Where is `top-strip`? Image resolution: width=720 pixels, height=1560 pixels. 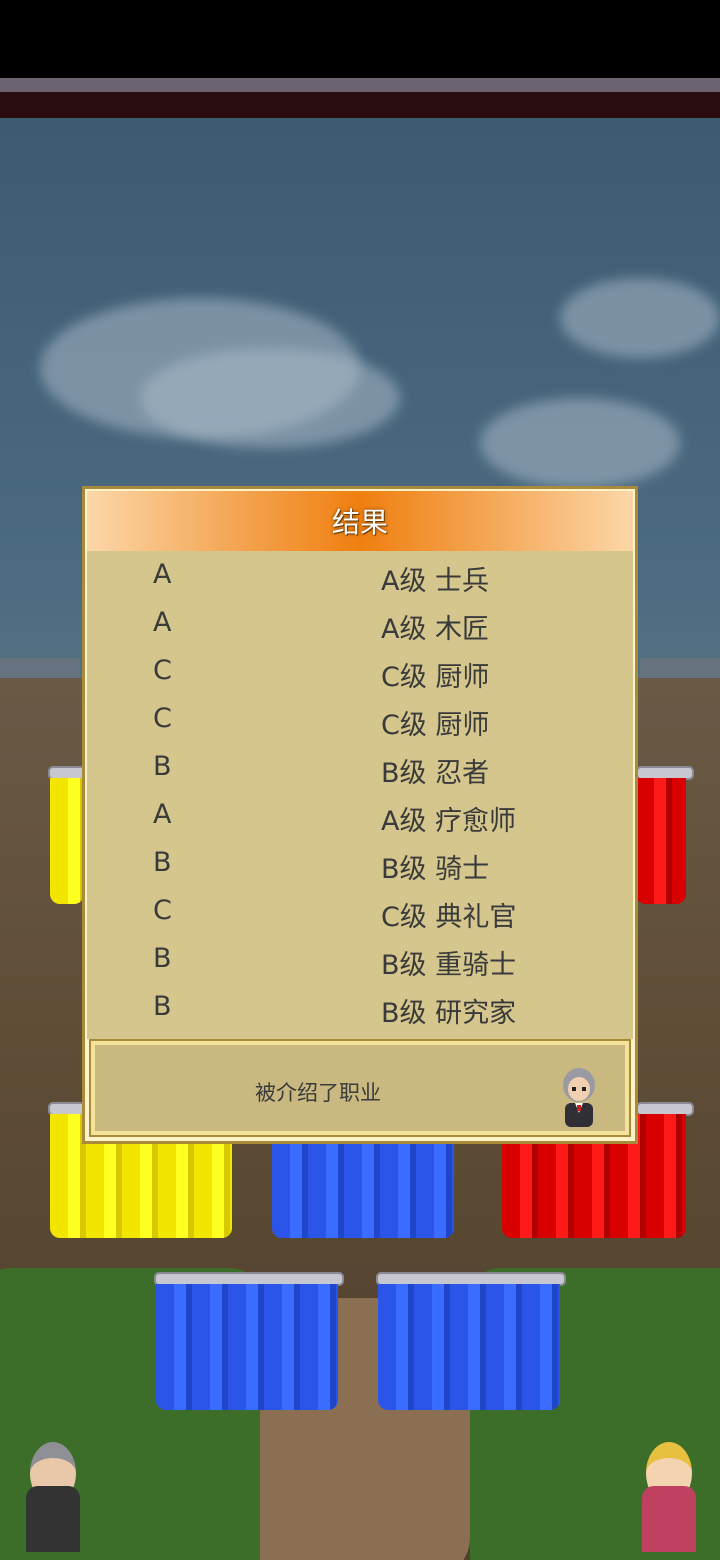 top-strip is located at coordinates (360, 85).